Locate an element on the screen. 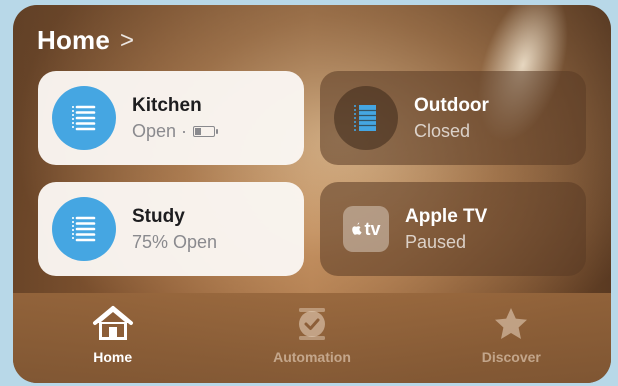 Image resolution: width=618 pixels, height=386 pixels. accessory-status: 75% Open is located at coordinates (175, 241).